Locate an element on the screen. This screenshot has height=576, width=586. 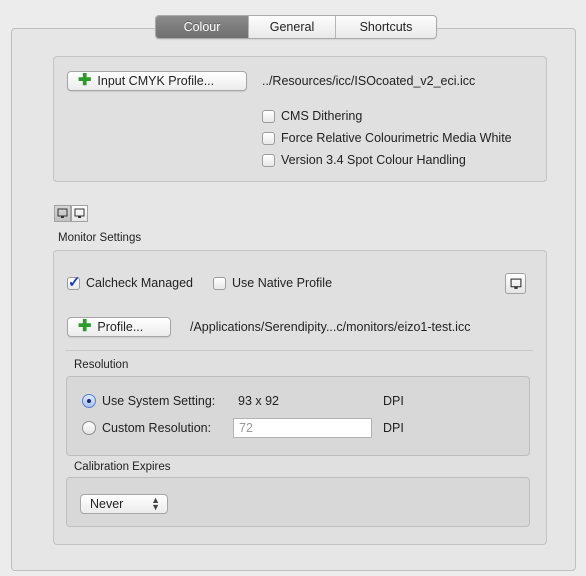
system-resolution-value: 93 x 92 is located at coordinates (259, 401).